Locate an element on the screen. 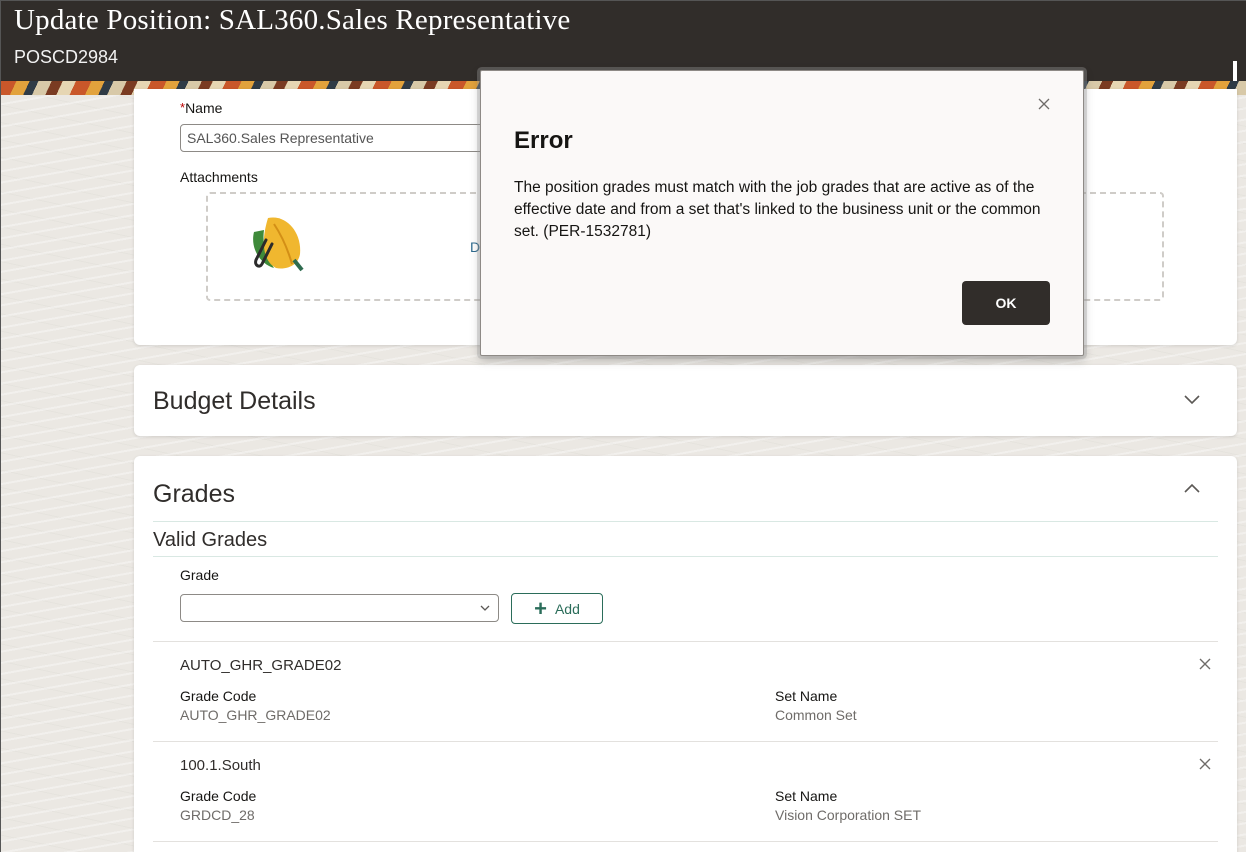 Image resolution: width=1246 pixels, height=852 pixels. dialog-title: Error is located at coordinates (543, 140).